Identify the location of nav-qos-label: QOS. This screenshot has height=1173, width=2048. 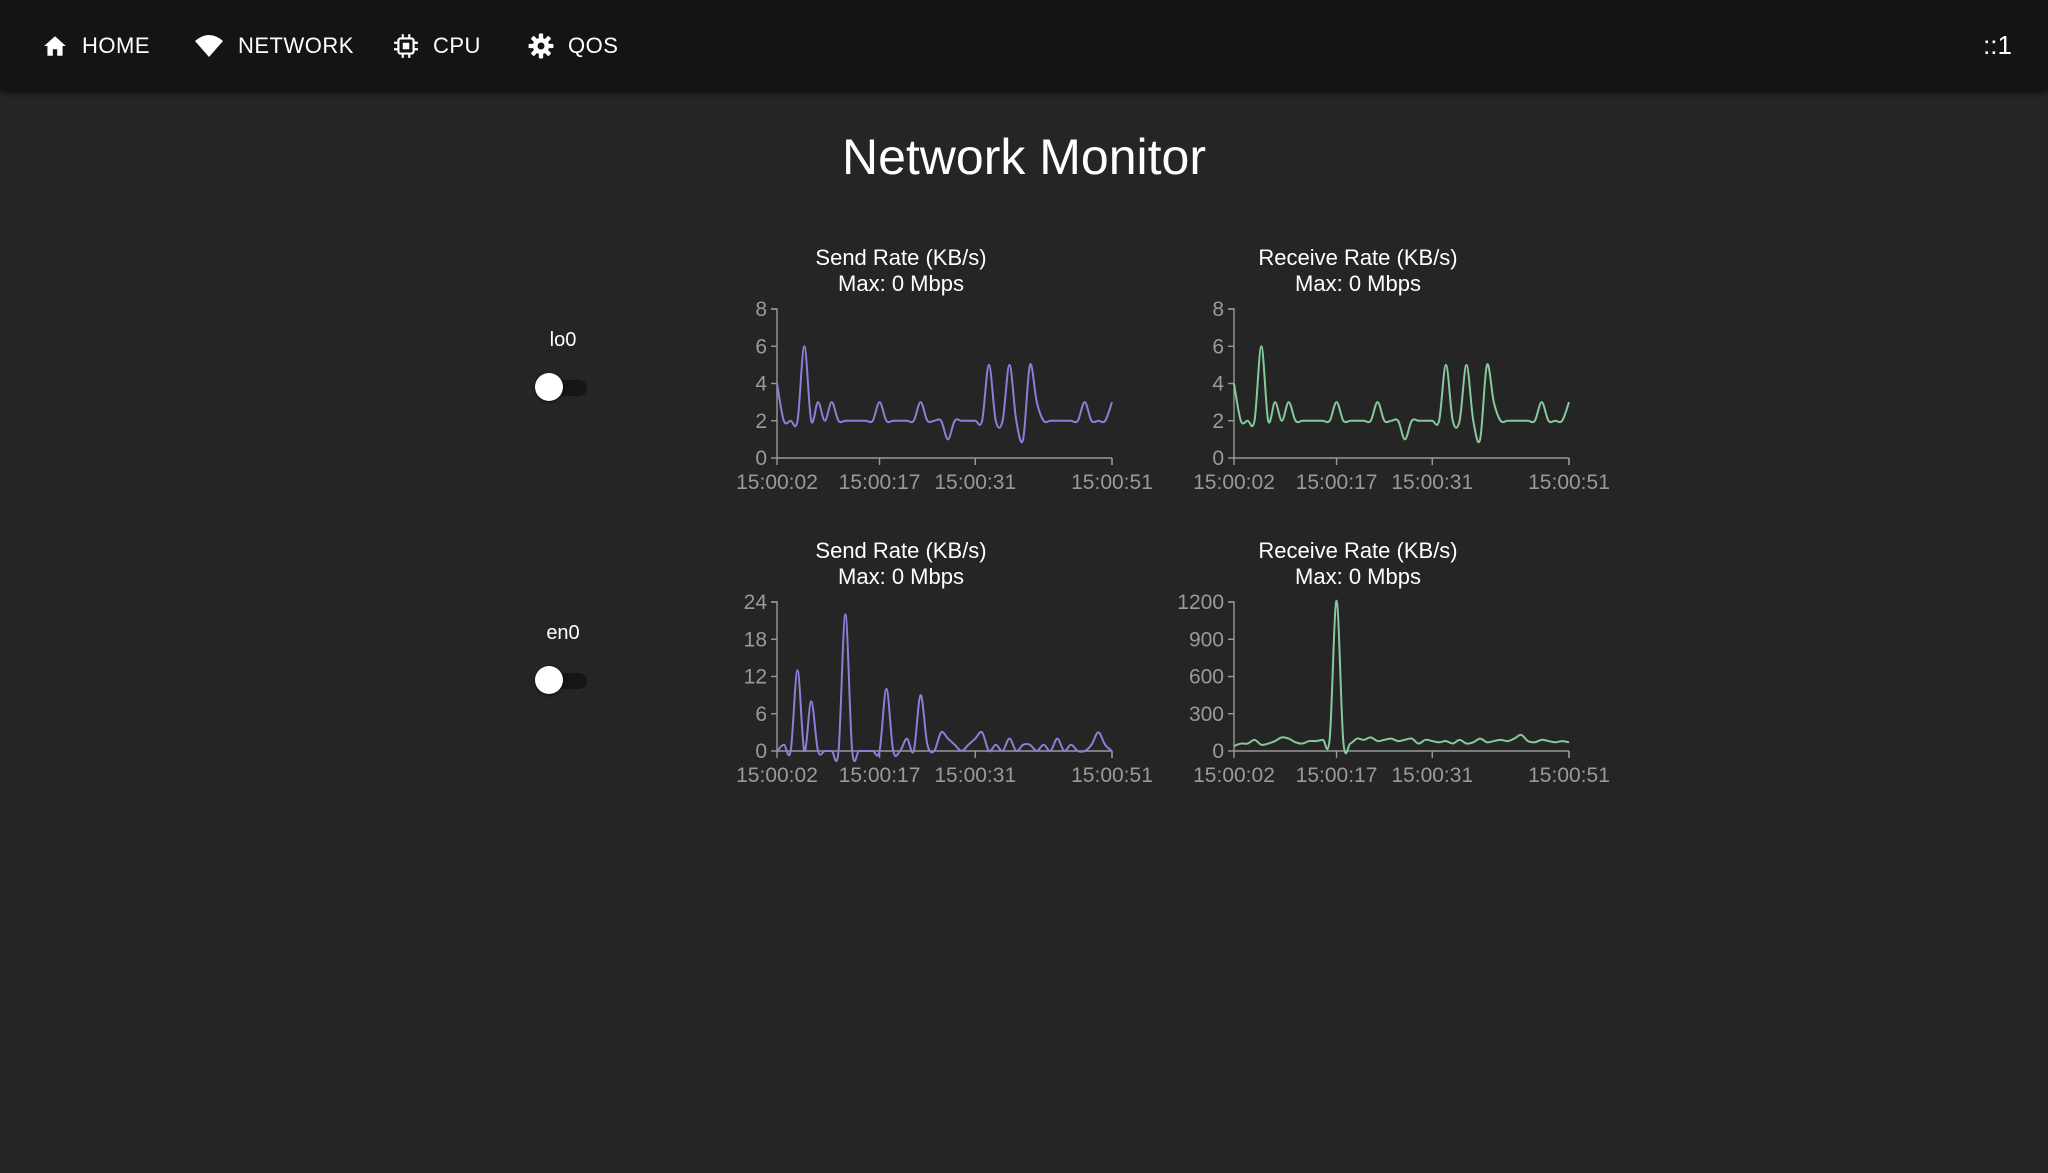
(593, 45).